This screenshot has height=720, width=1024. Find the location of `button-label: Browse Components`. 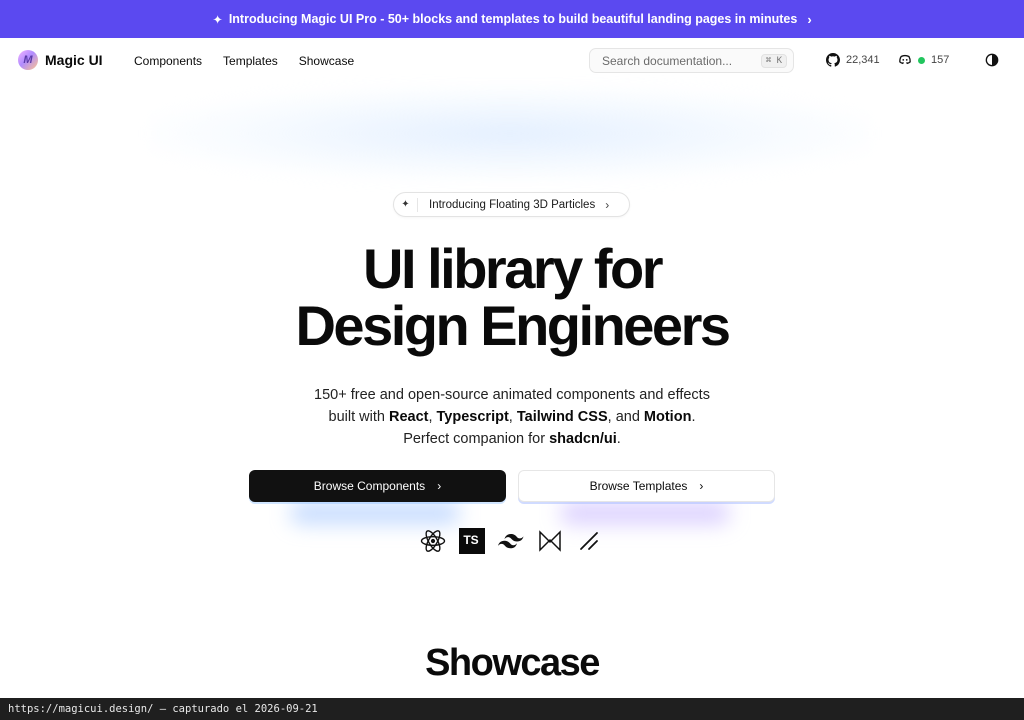

button-label: Browse Components is located at coordinates (369, 486).